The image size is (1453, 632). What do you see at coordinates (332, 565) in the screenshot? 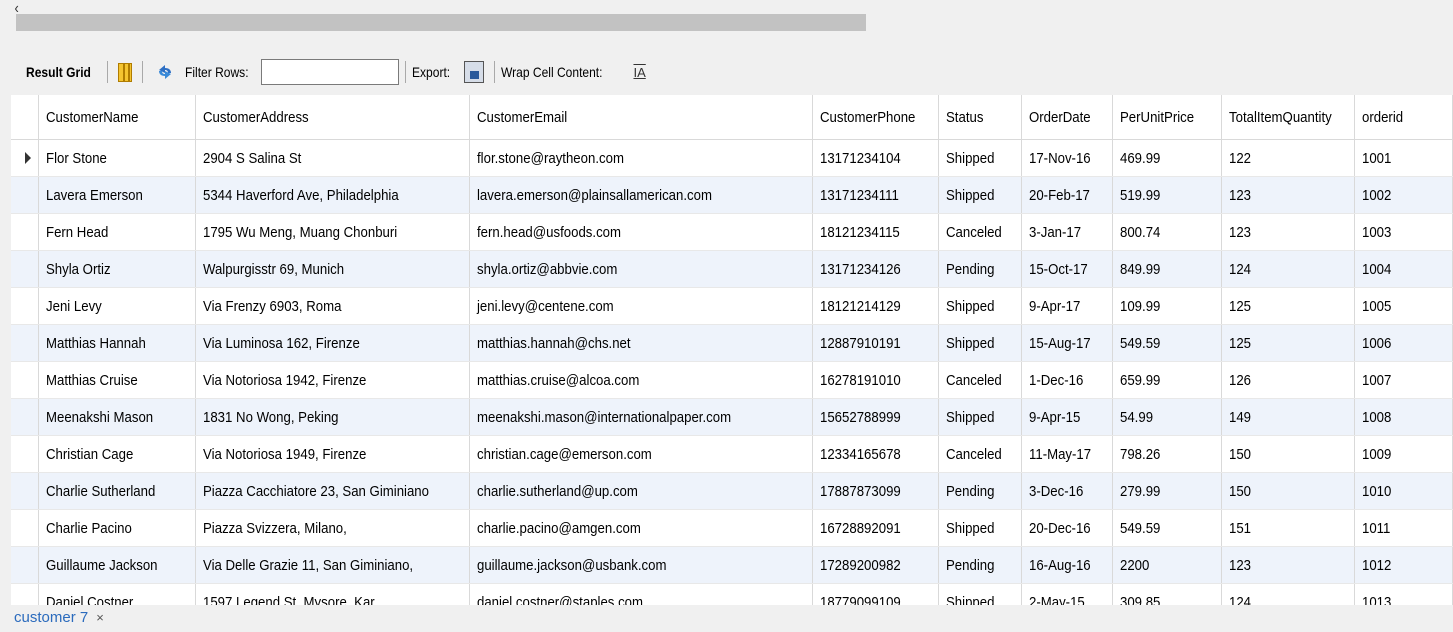
I see `table-cell: Via Delle Grazie 11, San Giminiano,` at bounding box center [332, 565].